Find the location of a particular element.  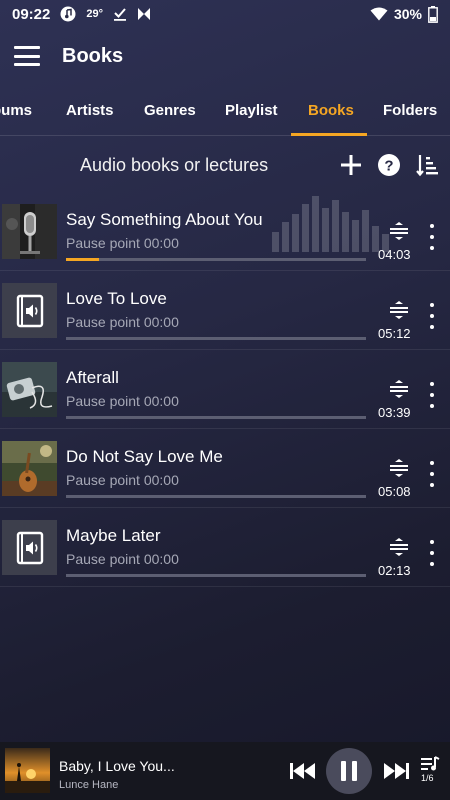

pause-button is located at coordinates (349, 771).